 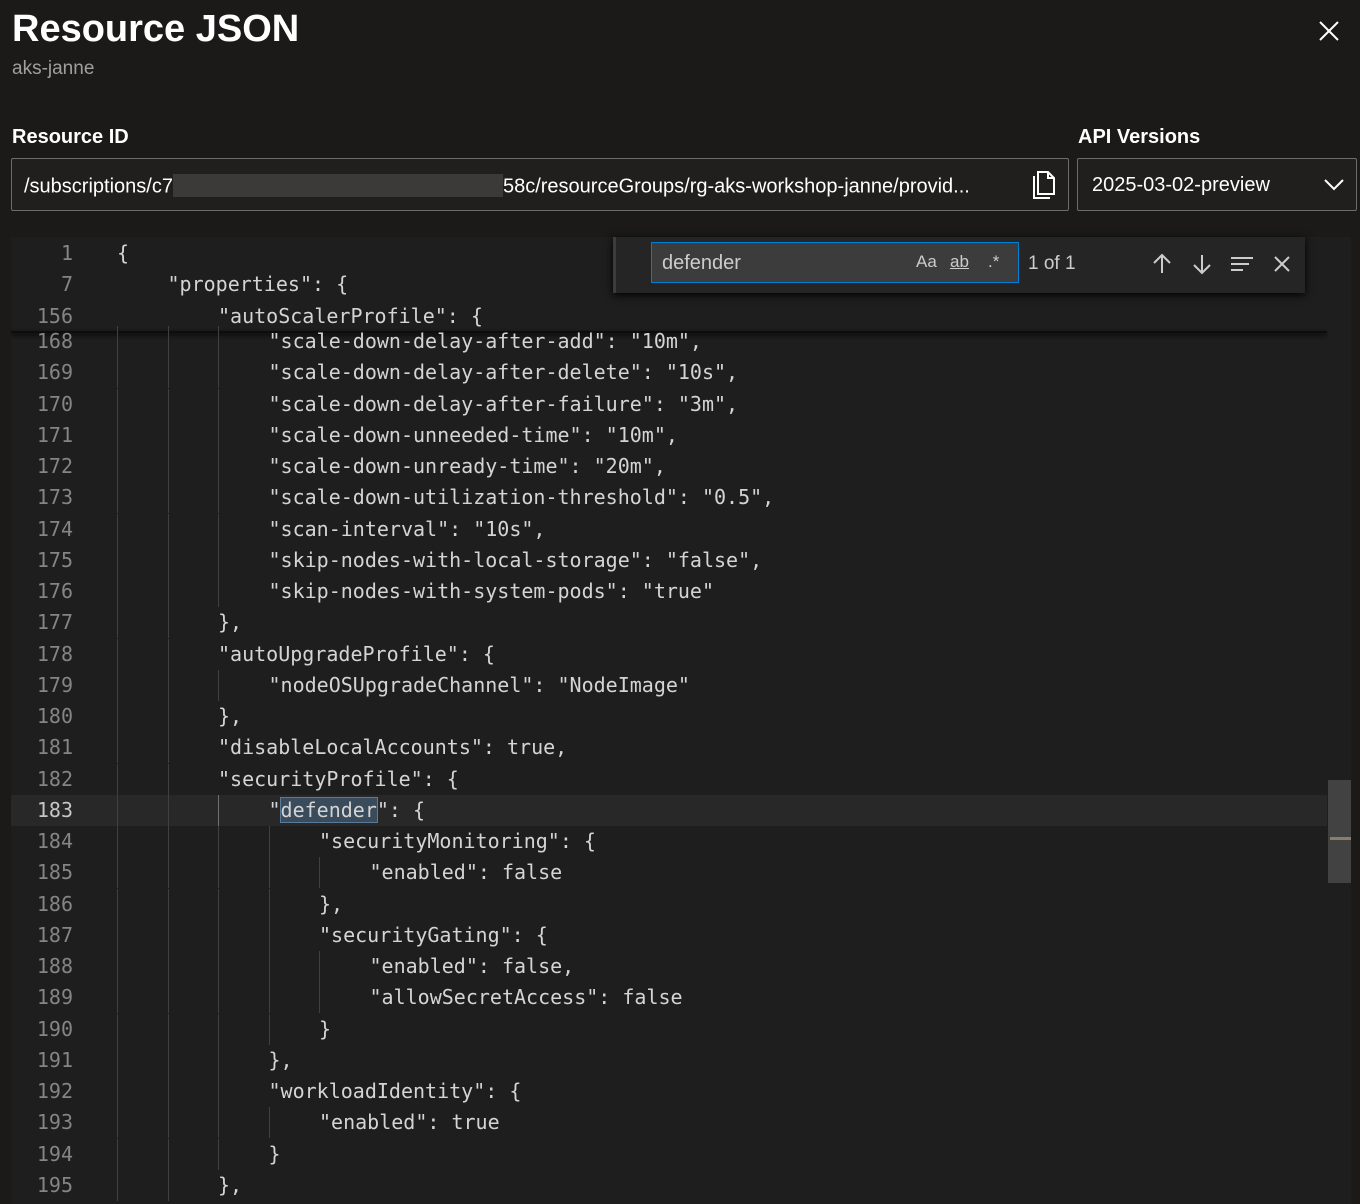 I want to click on line-number: 169, so click(x=54, y=372).